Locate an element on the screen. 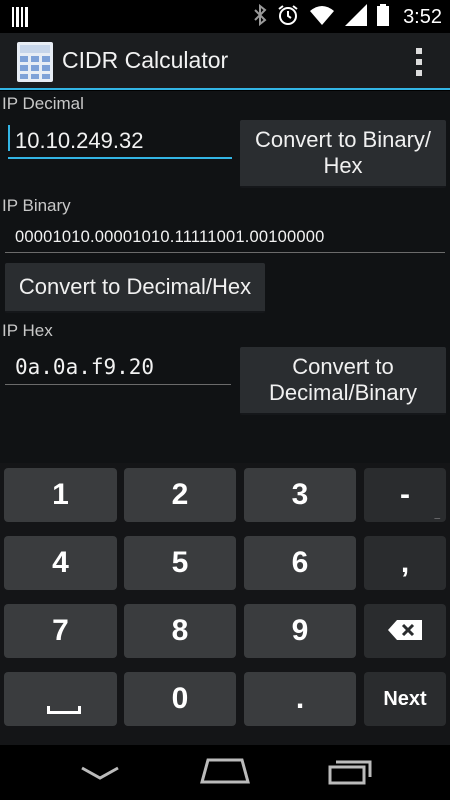 This screenshot has width=450, height=800. battery-icon is located at coordinates (383, 17).